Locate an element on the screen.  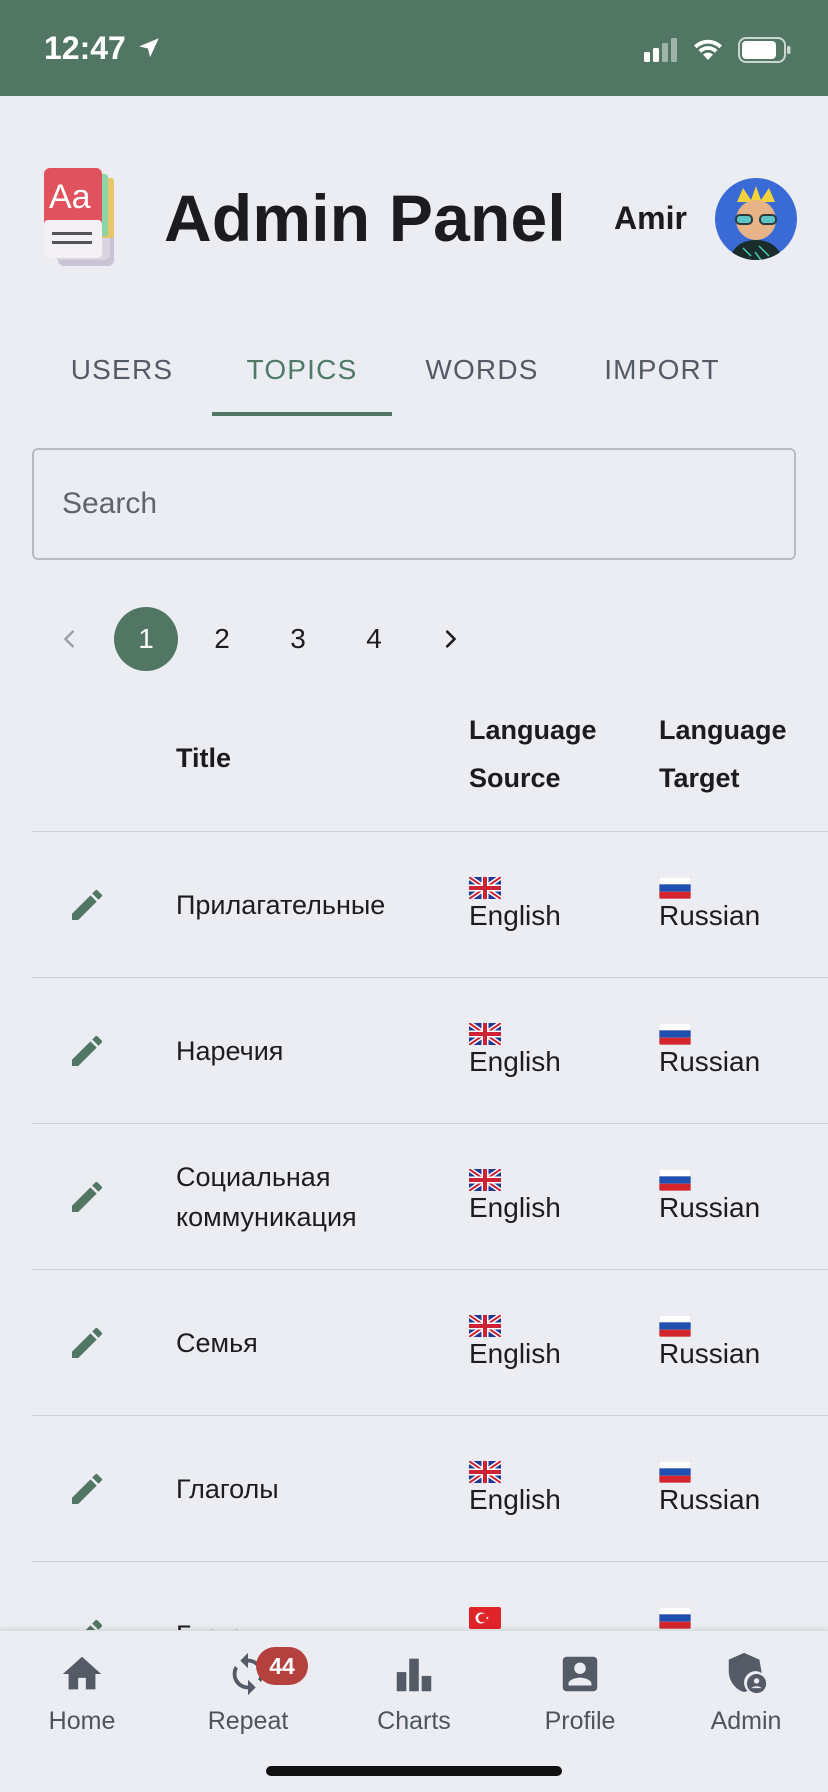
column-header-target: Language Target is located at coordinates (723, 754).